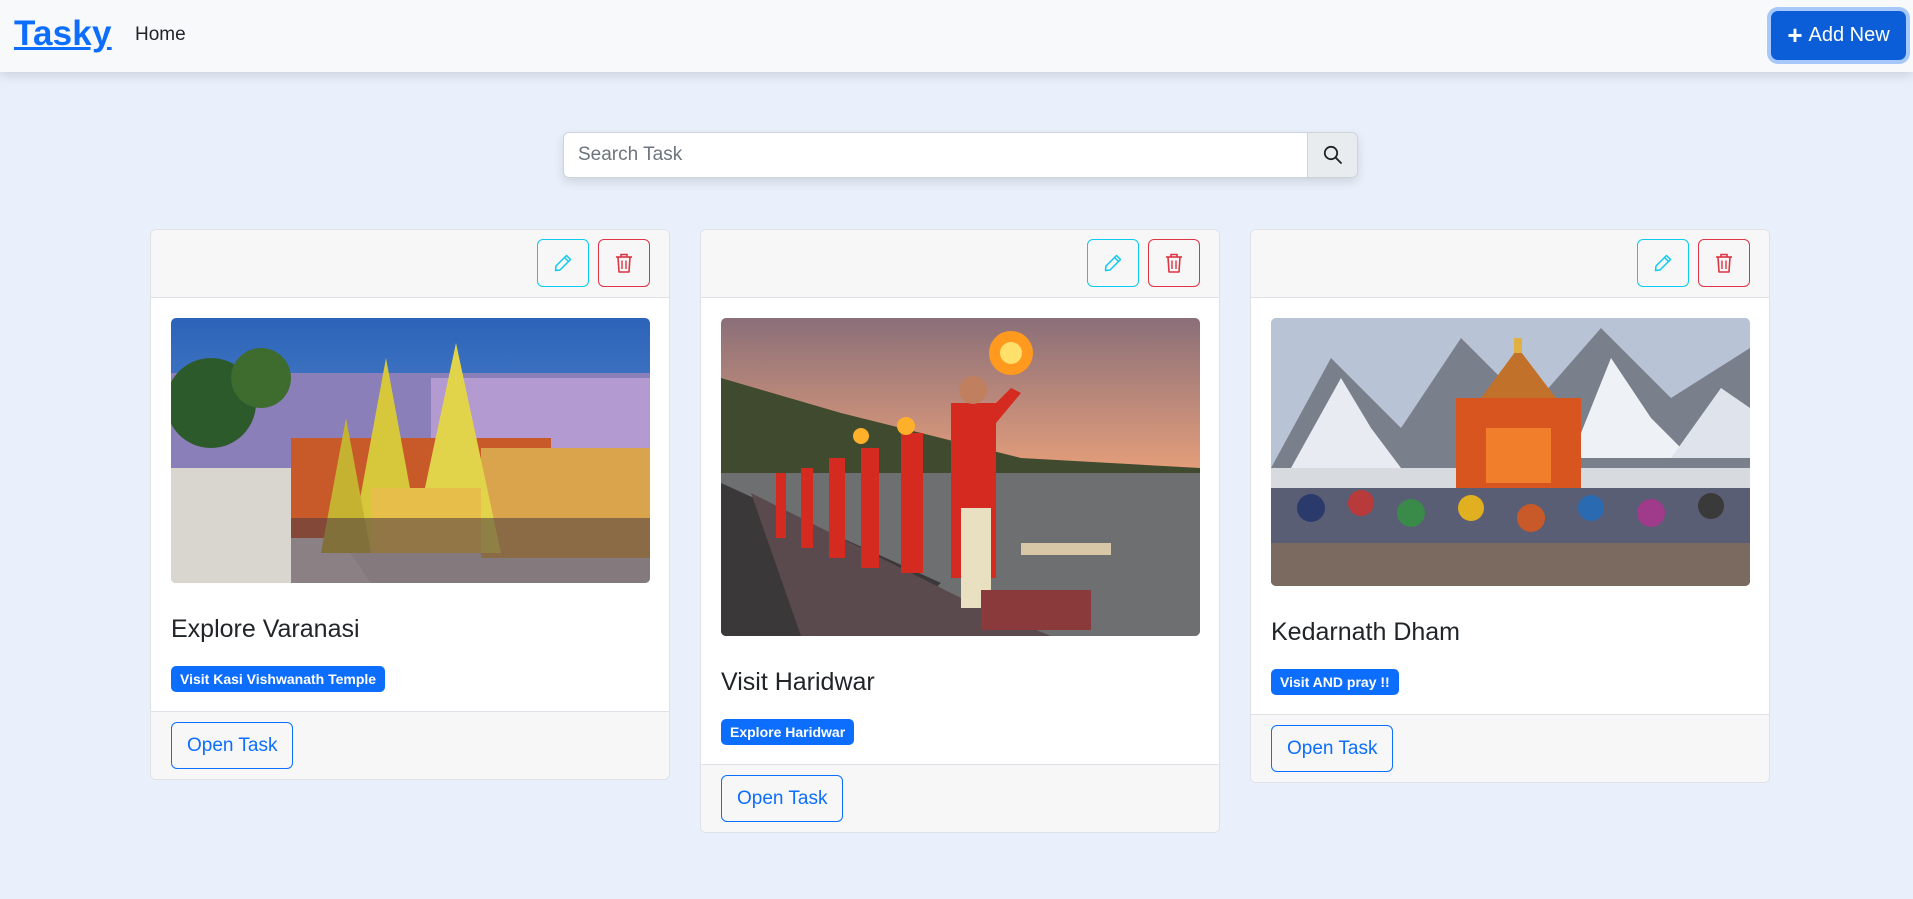 The height and width of the screenshot is (899, 1913). What do you see at coordinates (956, 36) in the screenshot?
I see `navbar: Tasky Home + Add New` at bounding box center [956, 36].